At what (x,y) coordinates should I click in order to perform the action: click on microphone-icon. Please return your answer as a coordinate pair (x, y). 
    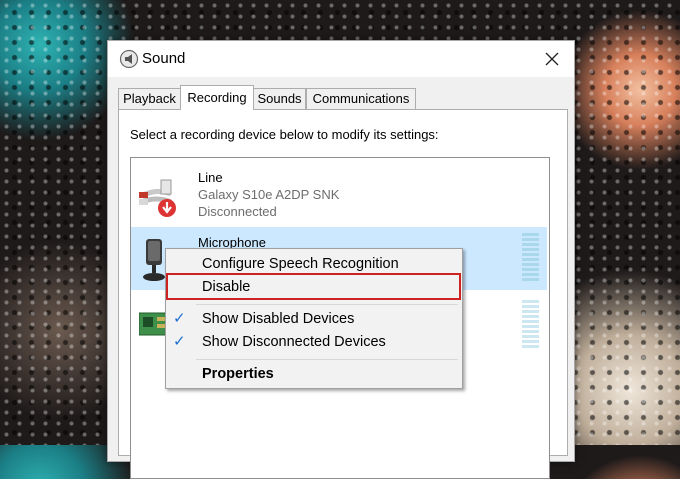
    Looking at the image, I should click on (154, 260).